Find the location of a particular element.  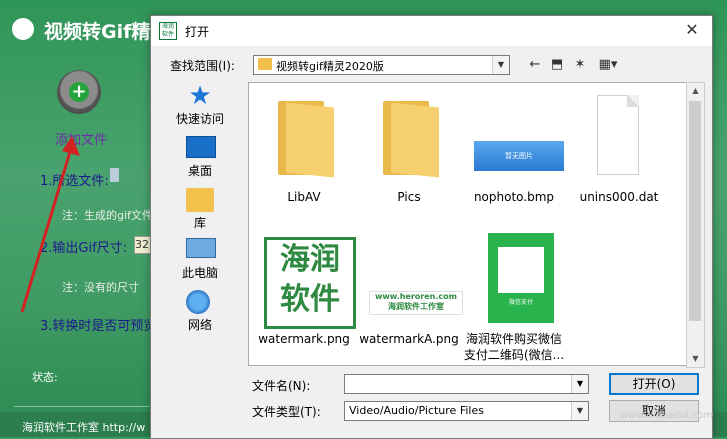

place-quick-access: ★ 快速访问 is located at coordinates (200, 106).